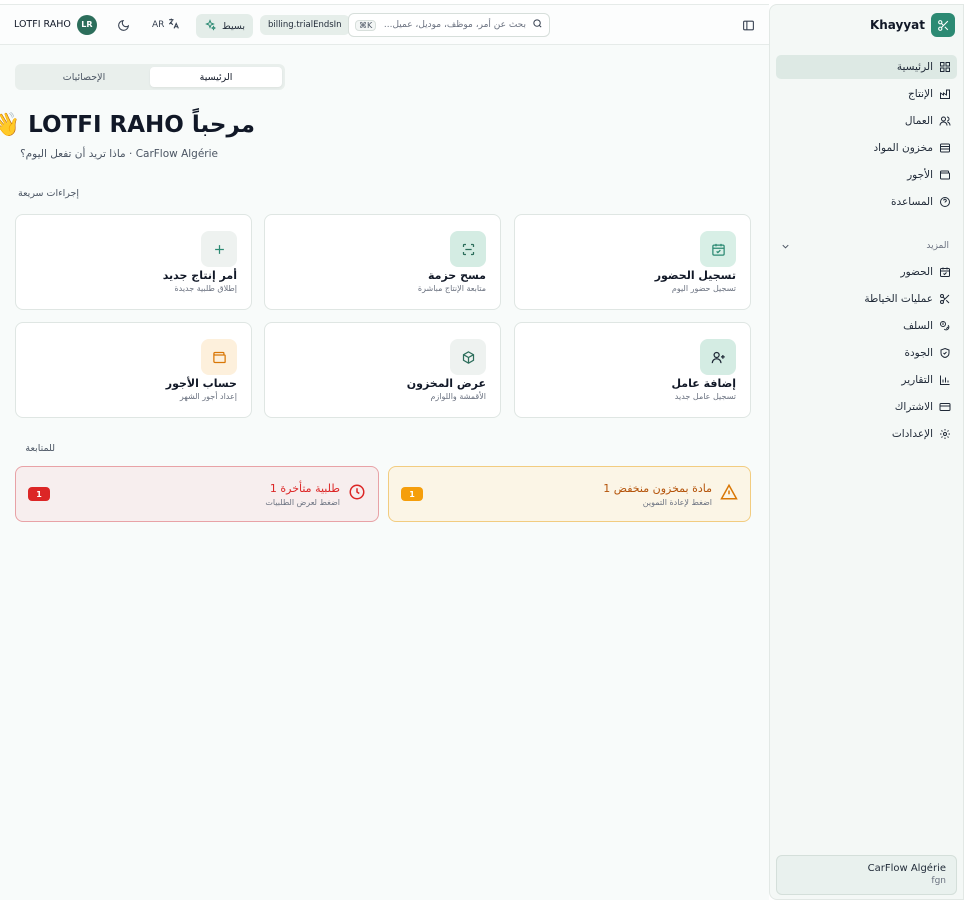 This screenshot has width=966, height=902. I want to click on theme-toggle-icon, so click(123, 25).